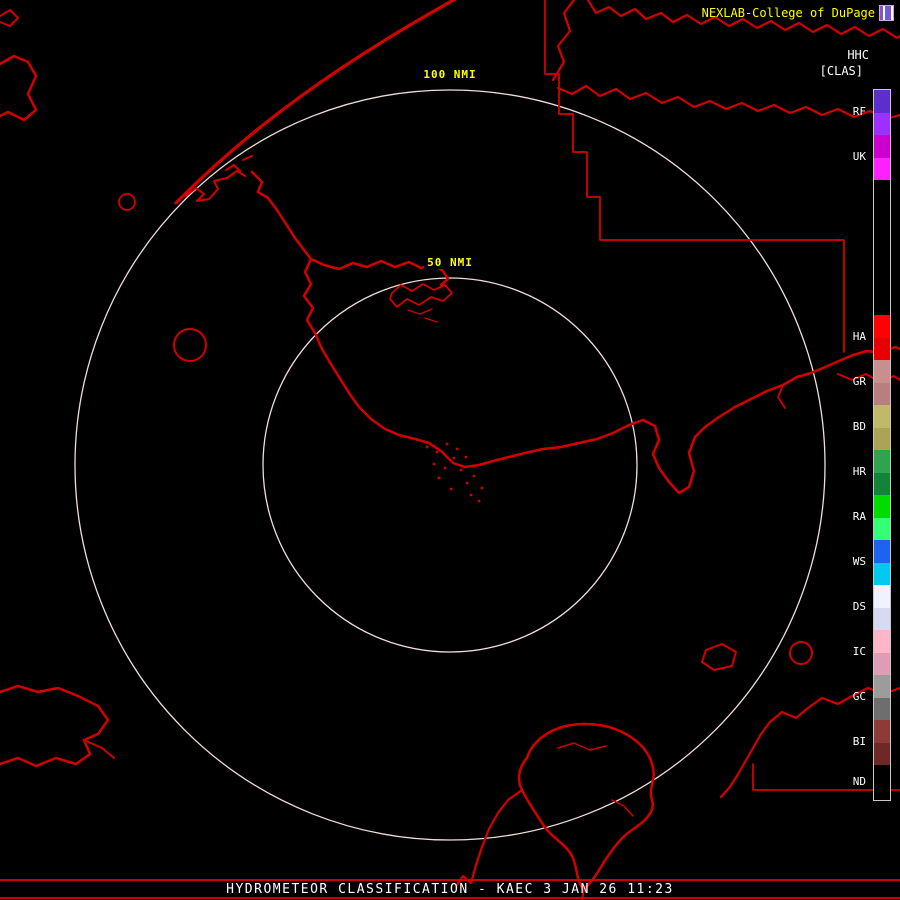 This screenshot has height=900, width=900. I want to click on legend-seg-UK, so click(882, 157).